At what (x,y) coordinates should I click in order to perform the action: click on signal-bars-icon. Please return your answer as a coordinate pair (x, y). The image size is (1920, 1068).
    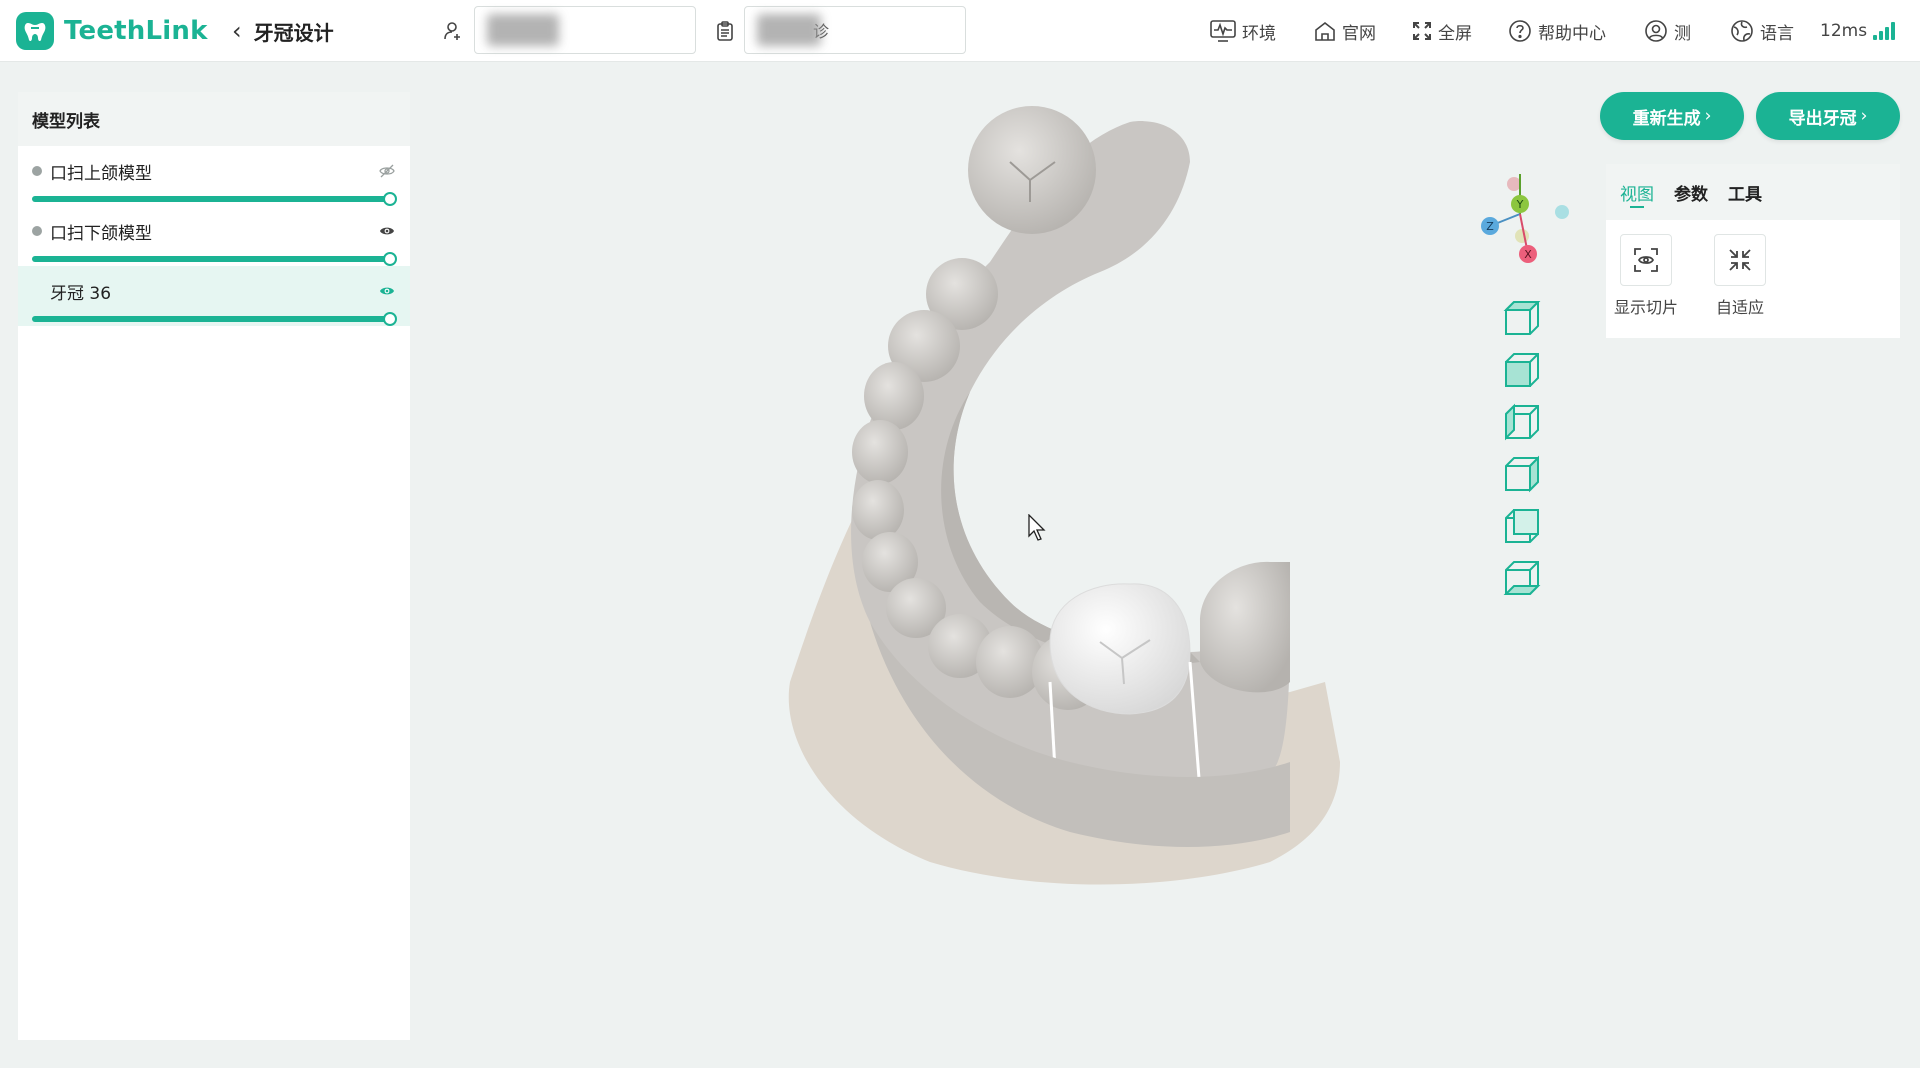
    Looking at the image, I should click on (1884, 31).